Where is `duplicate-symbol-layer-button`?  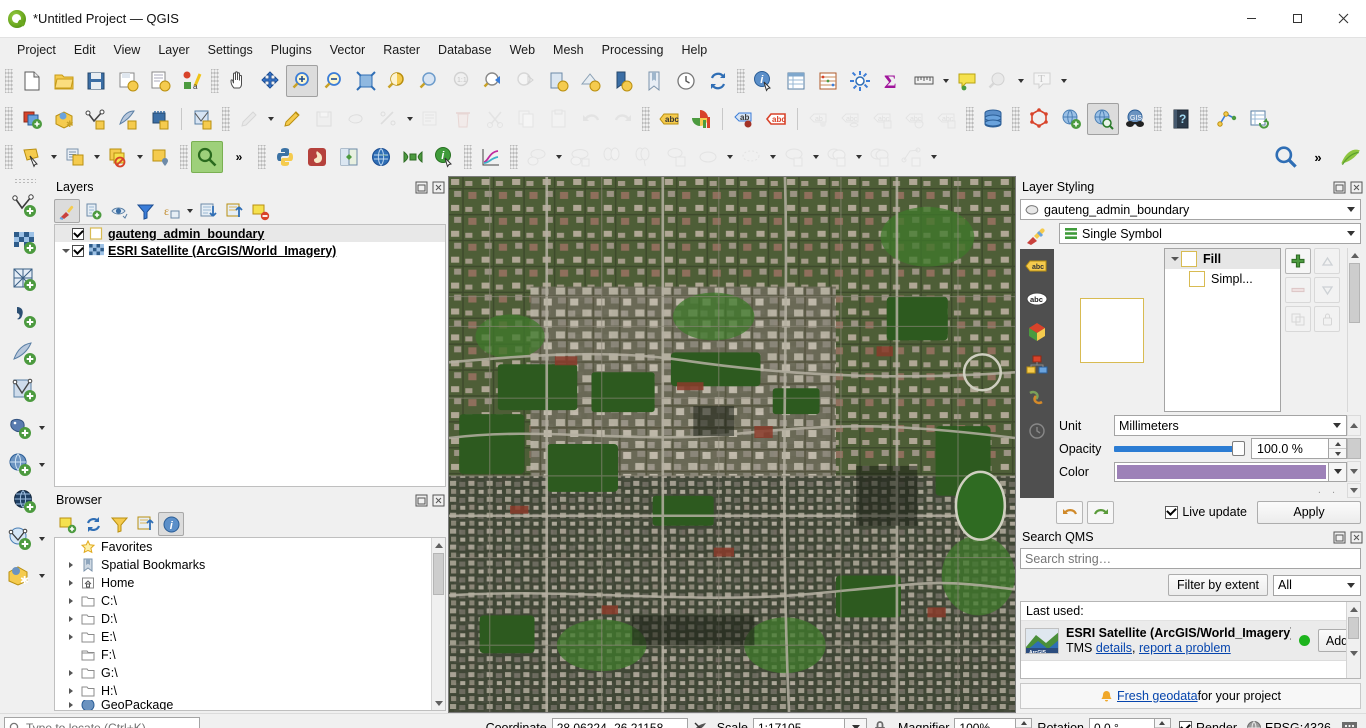 duplicate-symbol-layer-button is located at coordinates (1298, 319).